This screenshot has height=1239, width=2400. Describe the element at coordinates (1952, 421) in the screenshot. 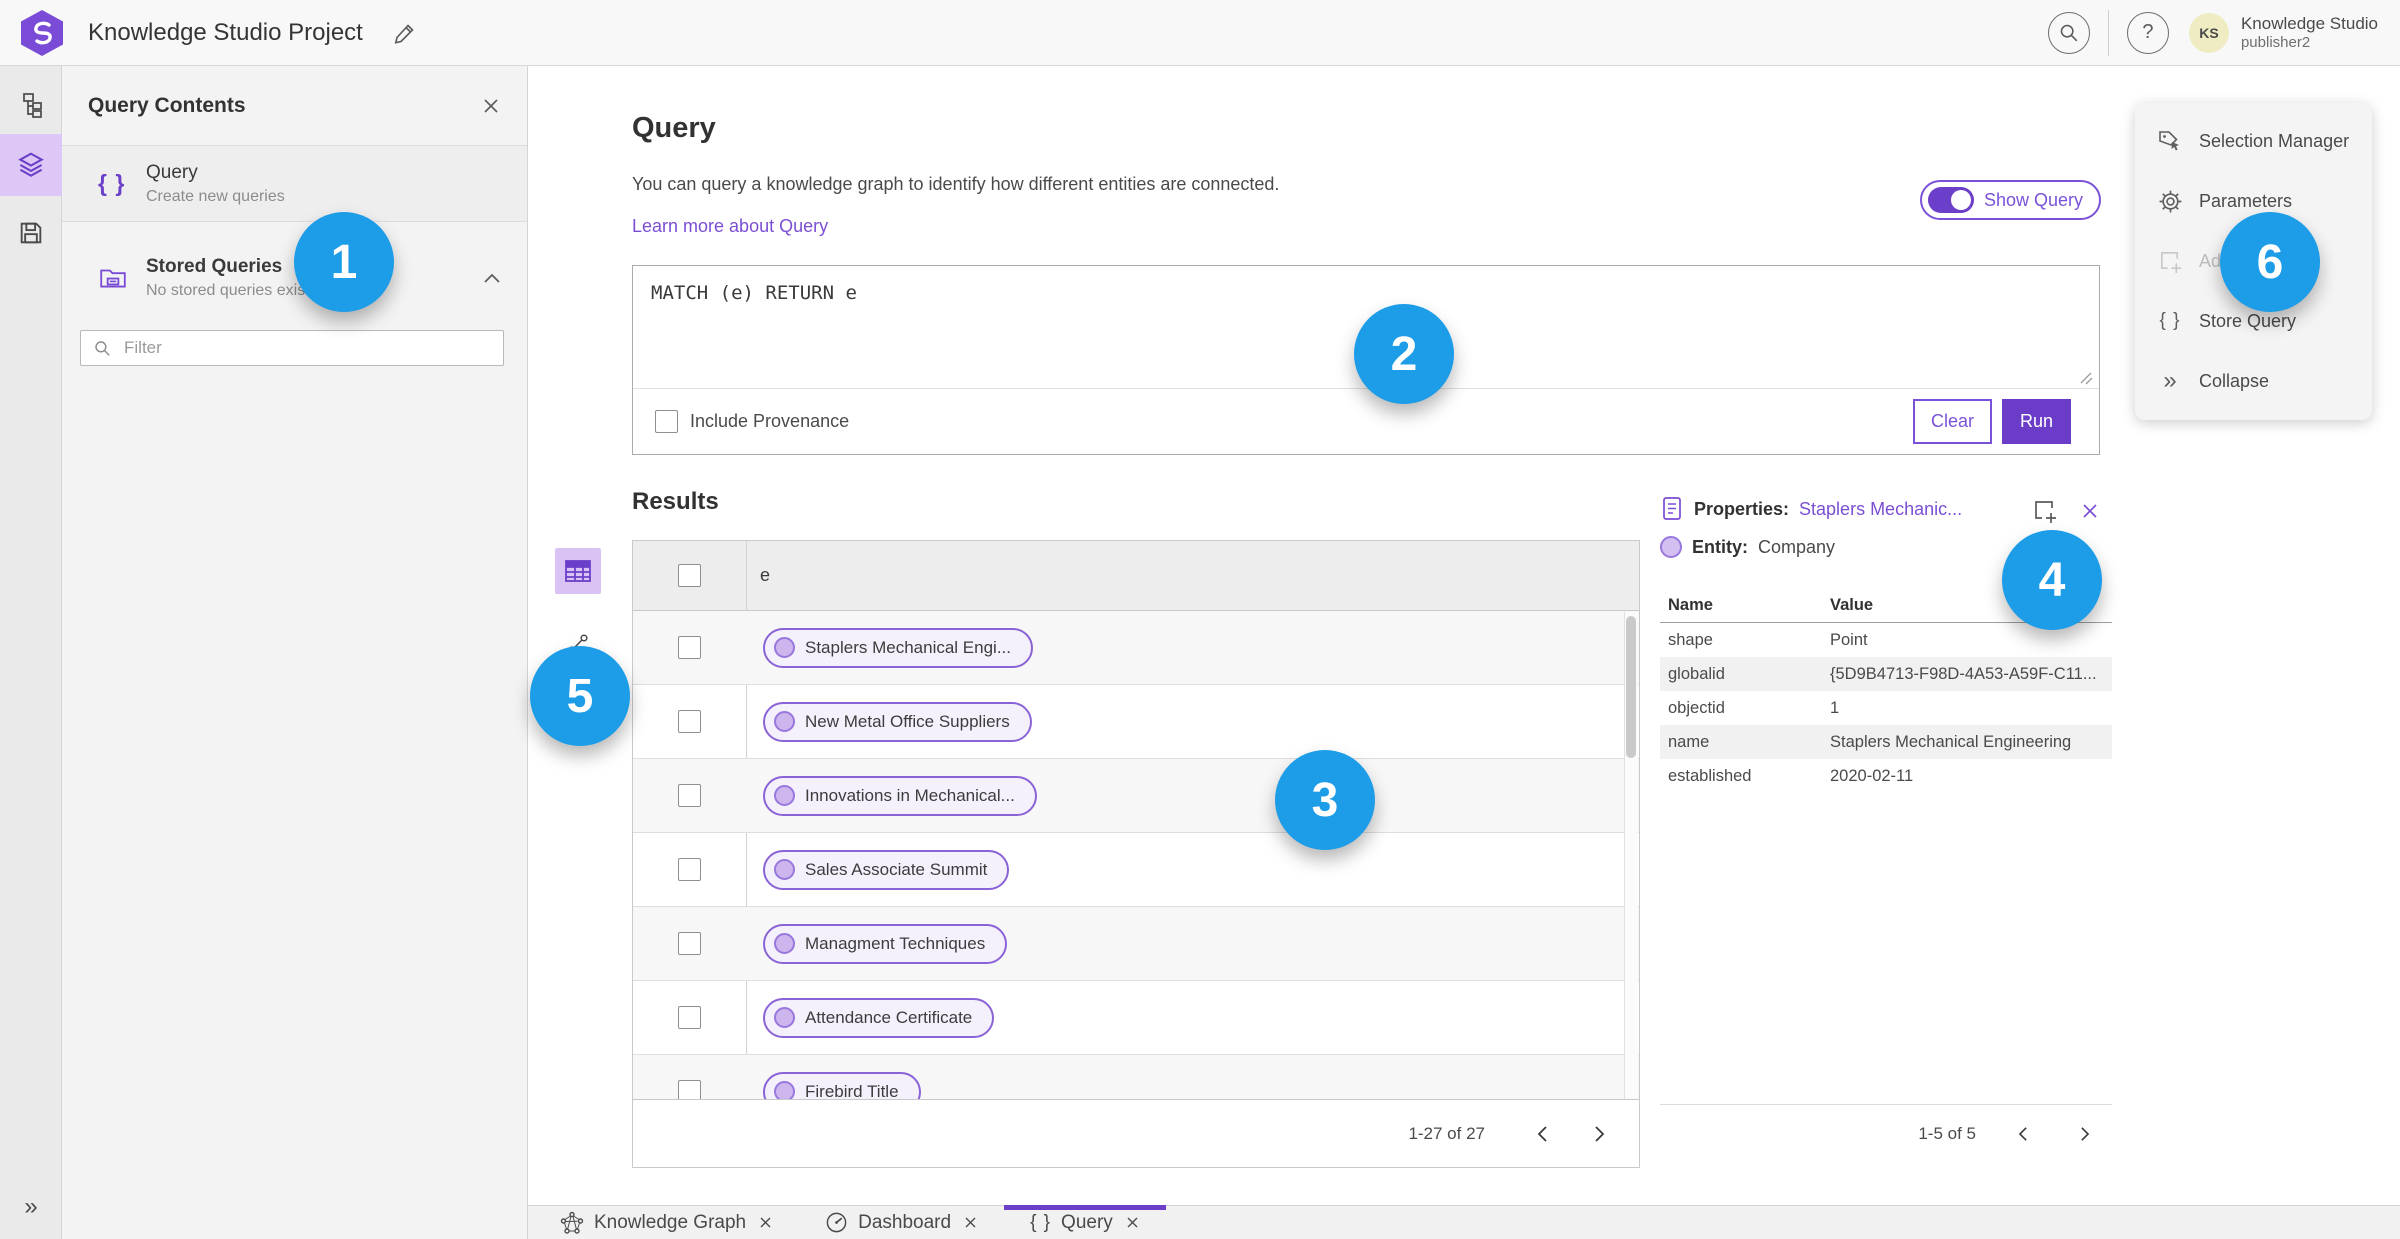

I see `clear-button: Clear` at that location.